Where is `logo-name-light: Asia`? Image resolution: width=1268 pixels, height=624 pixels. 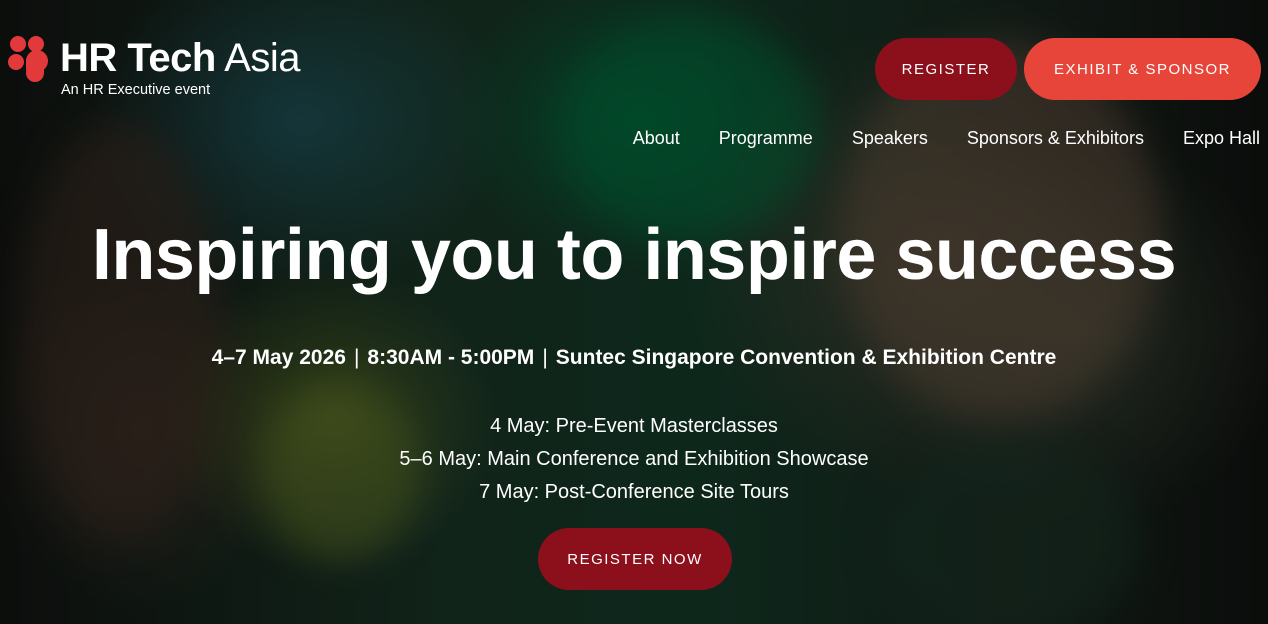 logo-name-light: Asia is located at coordinates (262, 58).